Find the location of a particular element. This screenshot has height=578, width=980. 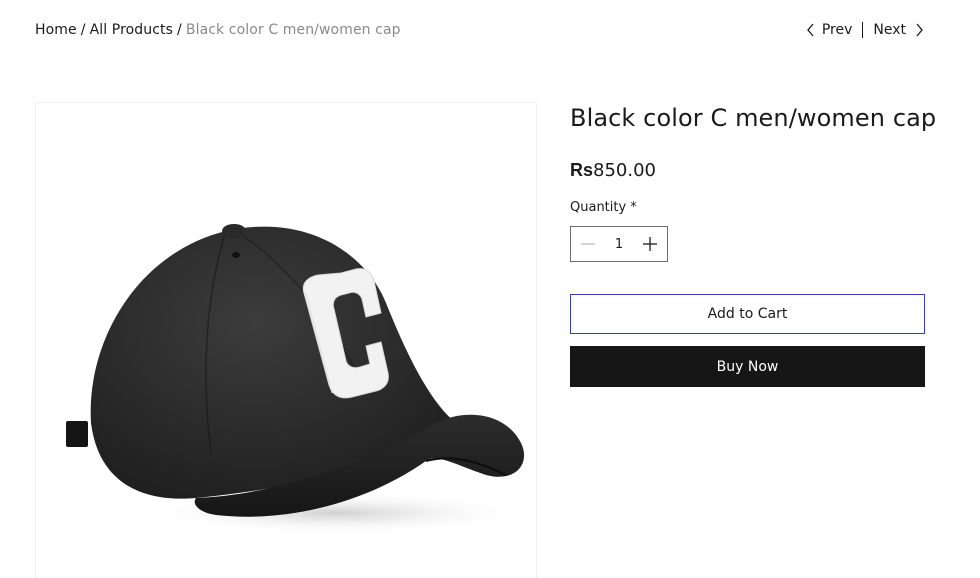

plus-icon is located at coordinates (650, 244).